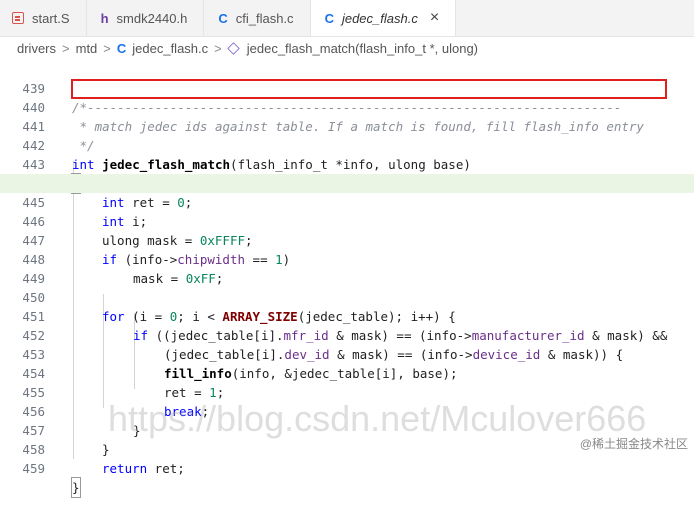 This screenshot has width=694, height=516. Describe the element at coordinates (36, 48) in the screenshot. I see `breadcrumb-item: drivers` at that location.